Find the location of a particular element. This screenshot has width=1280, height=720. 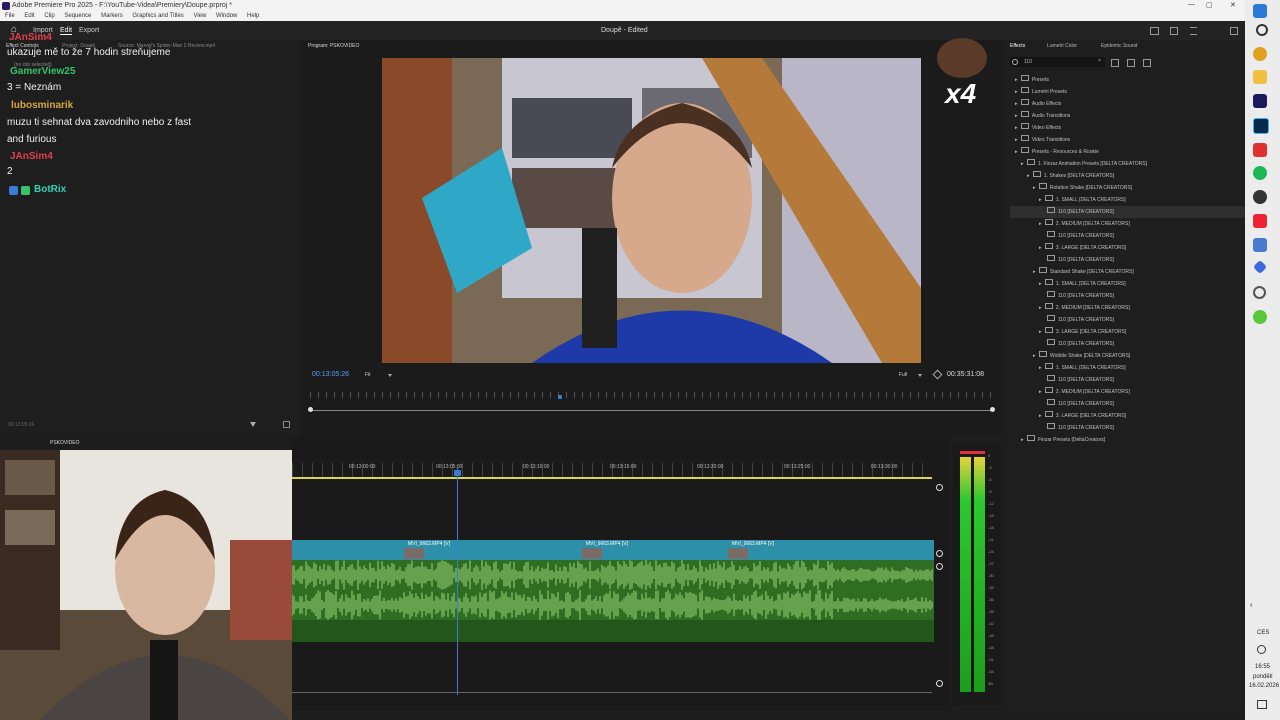

clock-day: pondělí is located at coordinates (1263, 677).